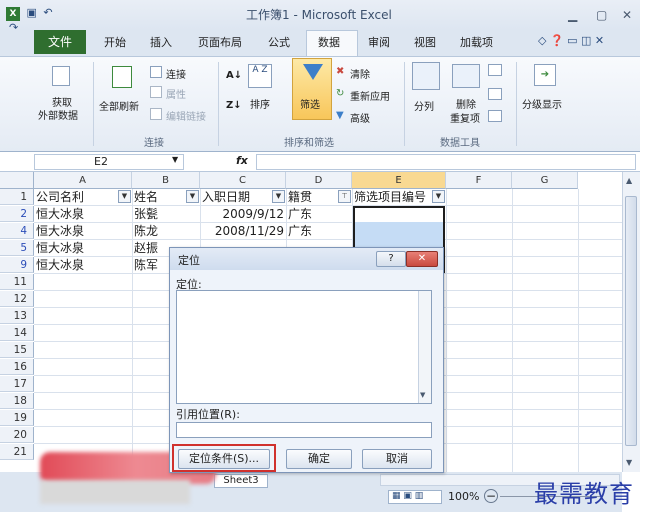 Image resolution: width=658 pixels, height=517 pixels. Describe the element at coordinates (491, 496) in the screenshot. I see `zoom-out-icon: −` at that location.